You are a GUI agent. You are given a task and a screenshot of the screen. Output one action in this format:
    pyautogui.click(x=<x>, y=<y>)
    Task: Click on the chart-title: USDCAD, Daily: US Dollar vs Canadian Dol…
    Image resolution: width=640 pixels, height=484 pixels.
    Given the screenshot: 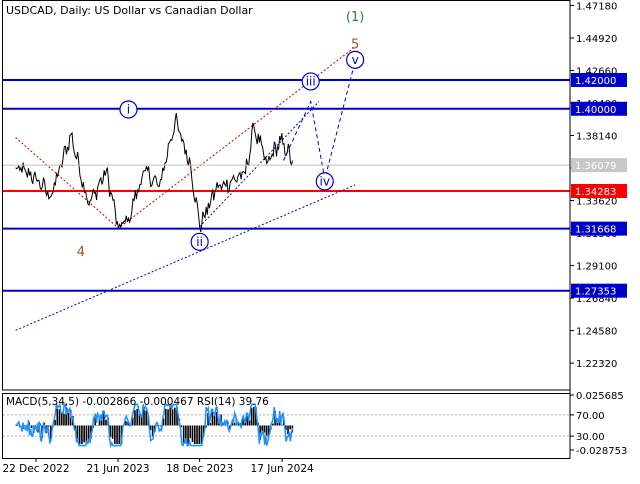 What is the action you would take?
    pyautogui.click(x=129, y=10)
    